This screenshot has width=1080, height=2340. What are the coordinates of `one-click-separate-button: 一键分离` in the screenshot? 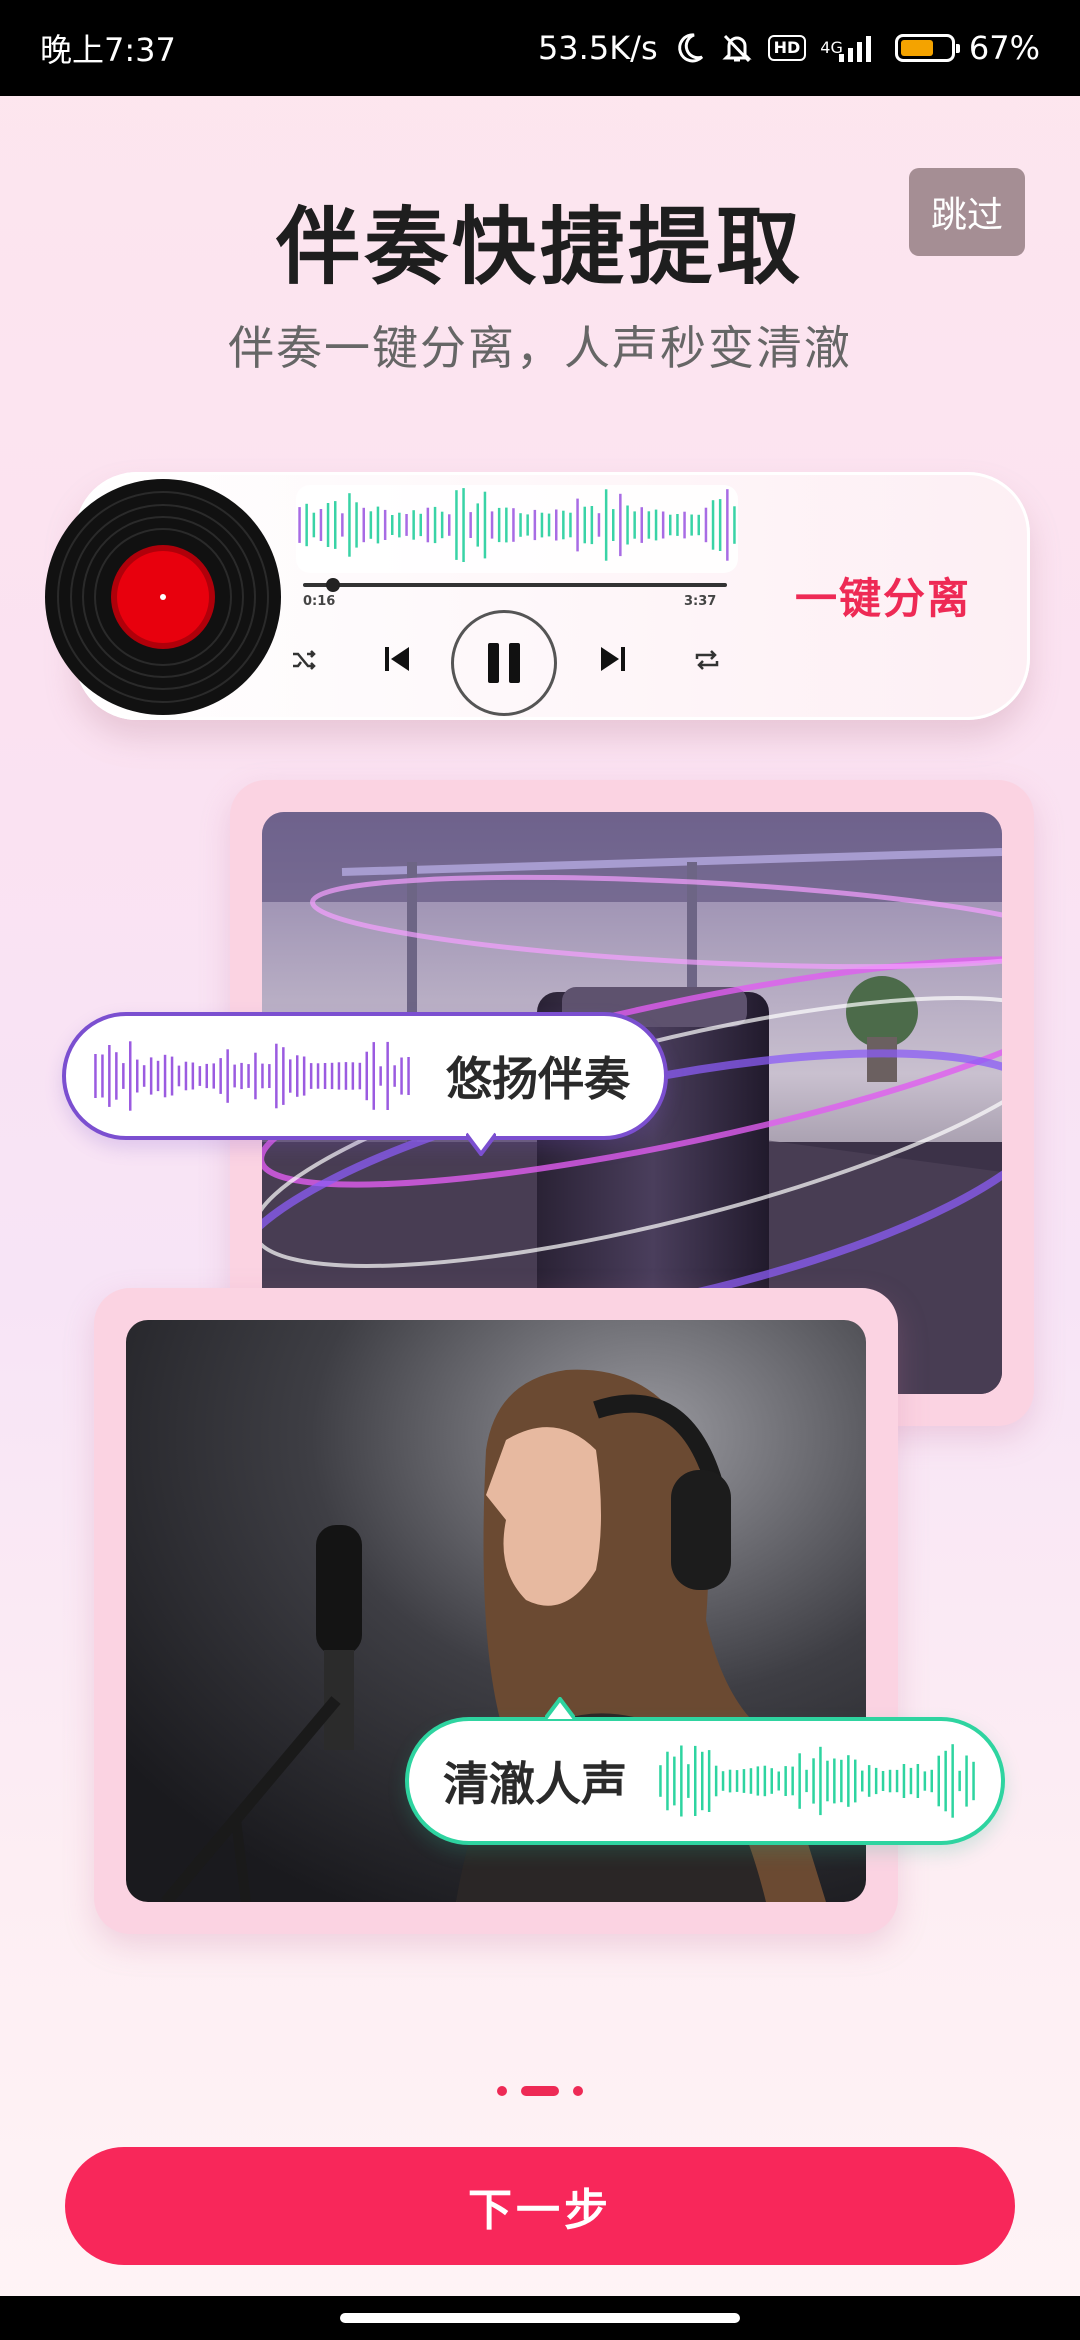 It's located at (883, 595).